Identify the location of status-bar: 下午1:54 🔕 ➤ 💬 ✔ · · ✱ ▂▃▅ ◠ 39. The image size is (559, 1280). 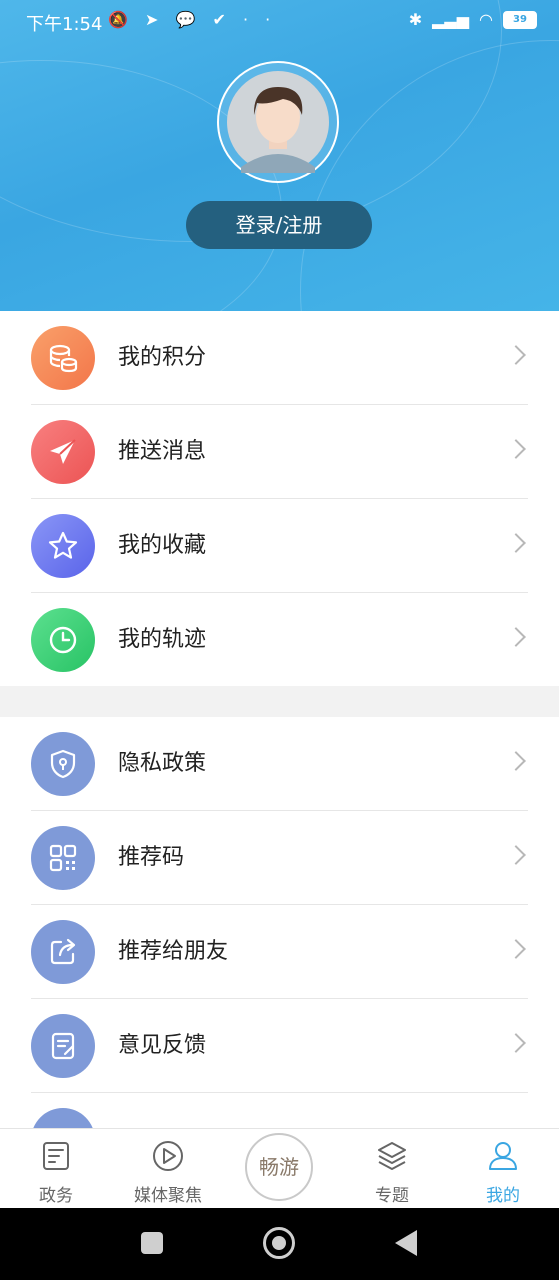
(279, 21).